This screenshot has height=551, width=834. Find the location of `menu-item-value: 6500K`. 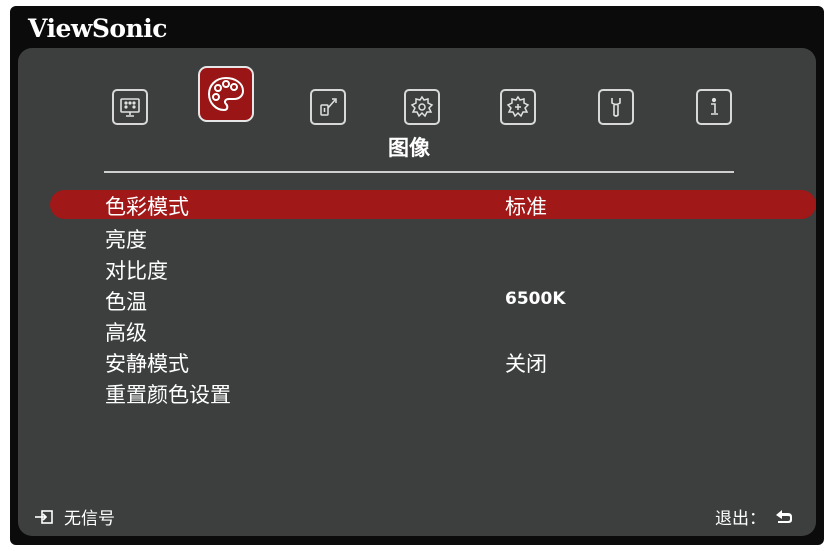

menu-item-value: 6500K is located at coordinates (535, 299).